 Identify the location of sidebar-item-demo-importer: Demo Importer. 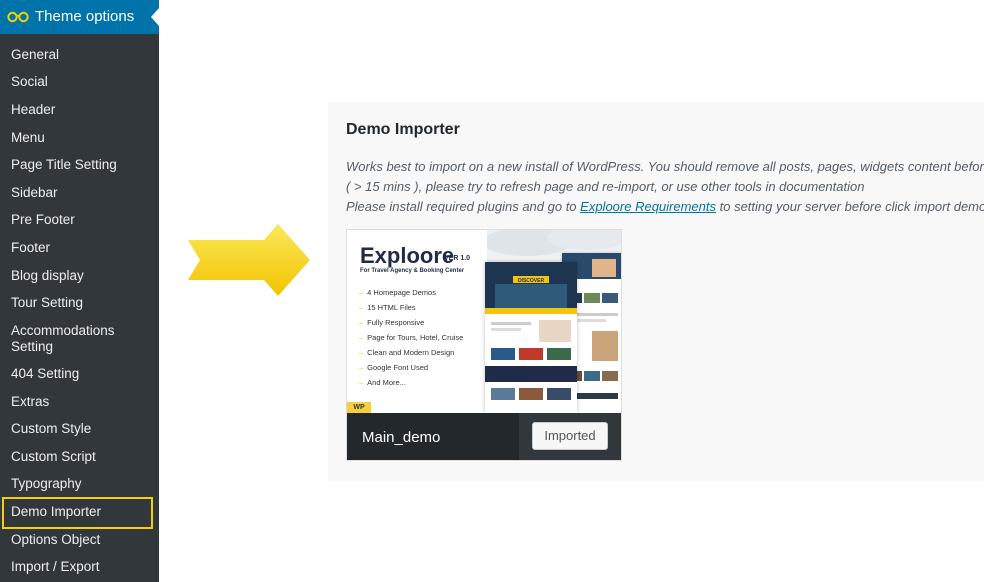
(81, 512).